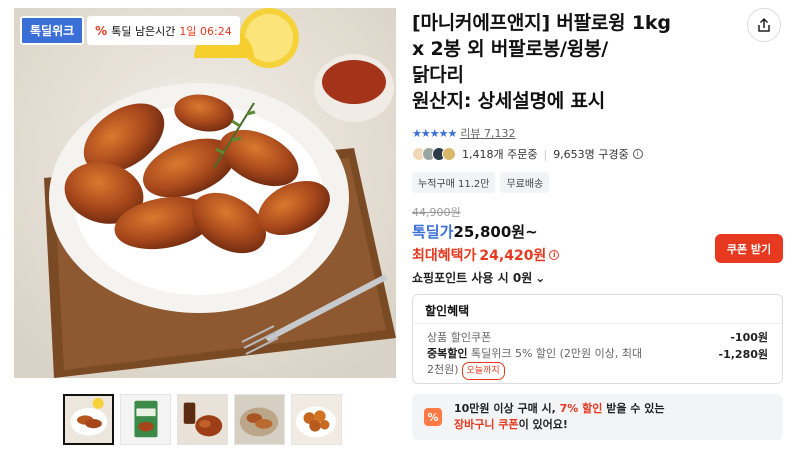 The height and width of the screenshot is (455, 800). I want to click on promo-line1-b: 받을 수 있는, so click(633, 408).